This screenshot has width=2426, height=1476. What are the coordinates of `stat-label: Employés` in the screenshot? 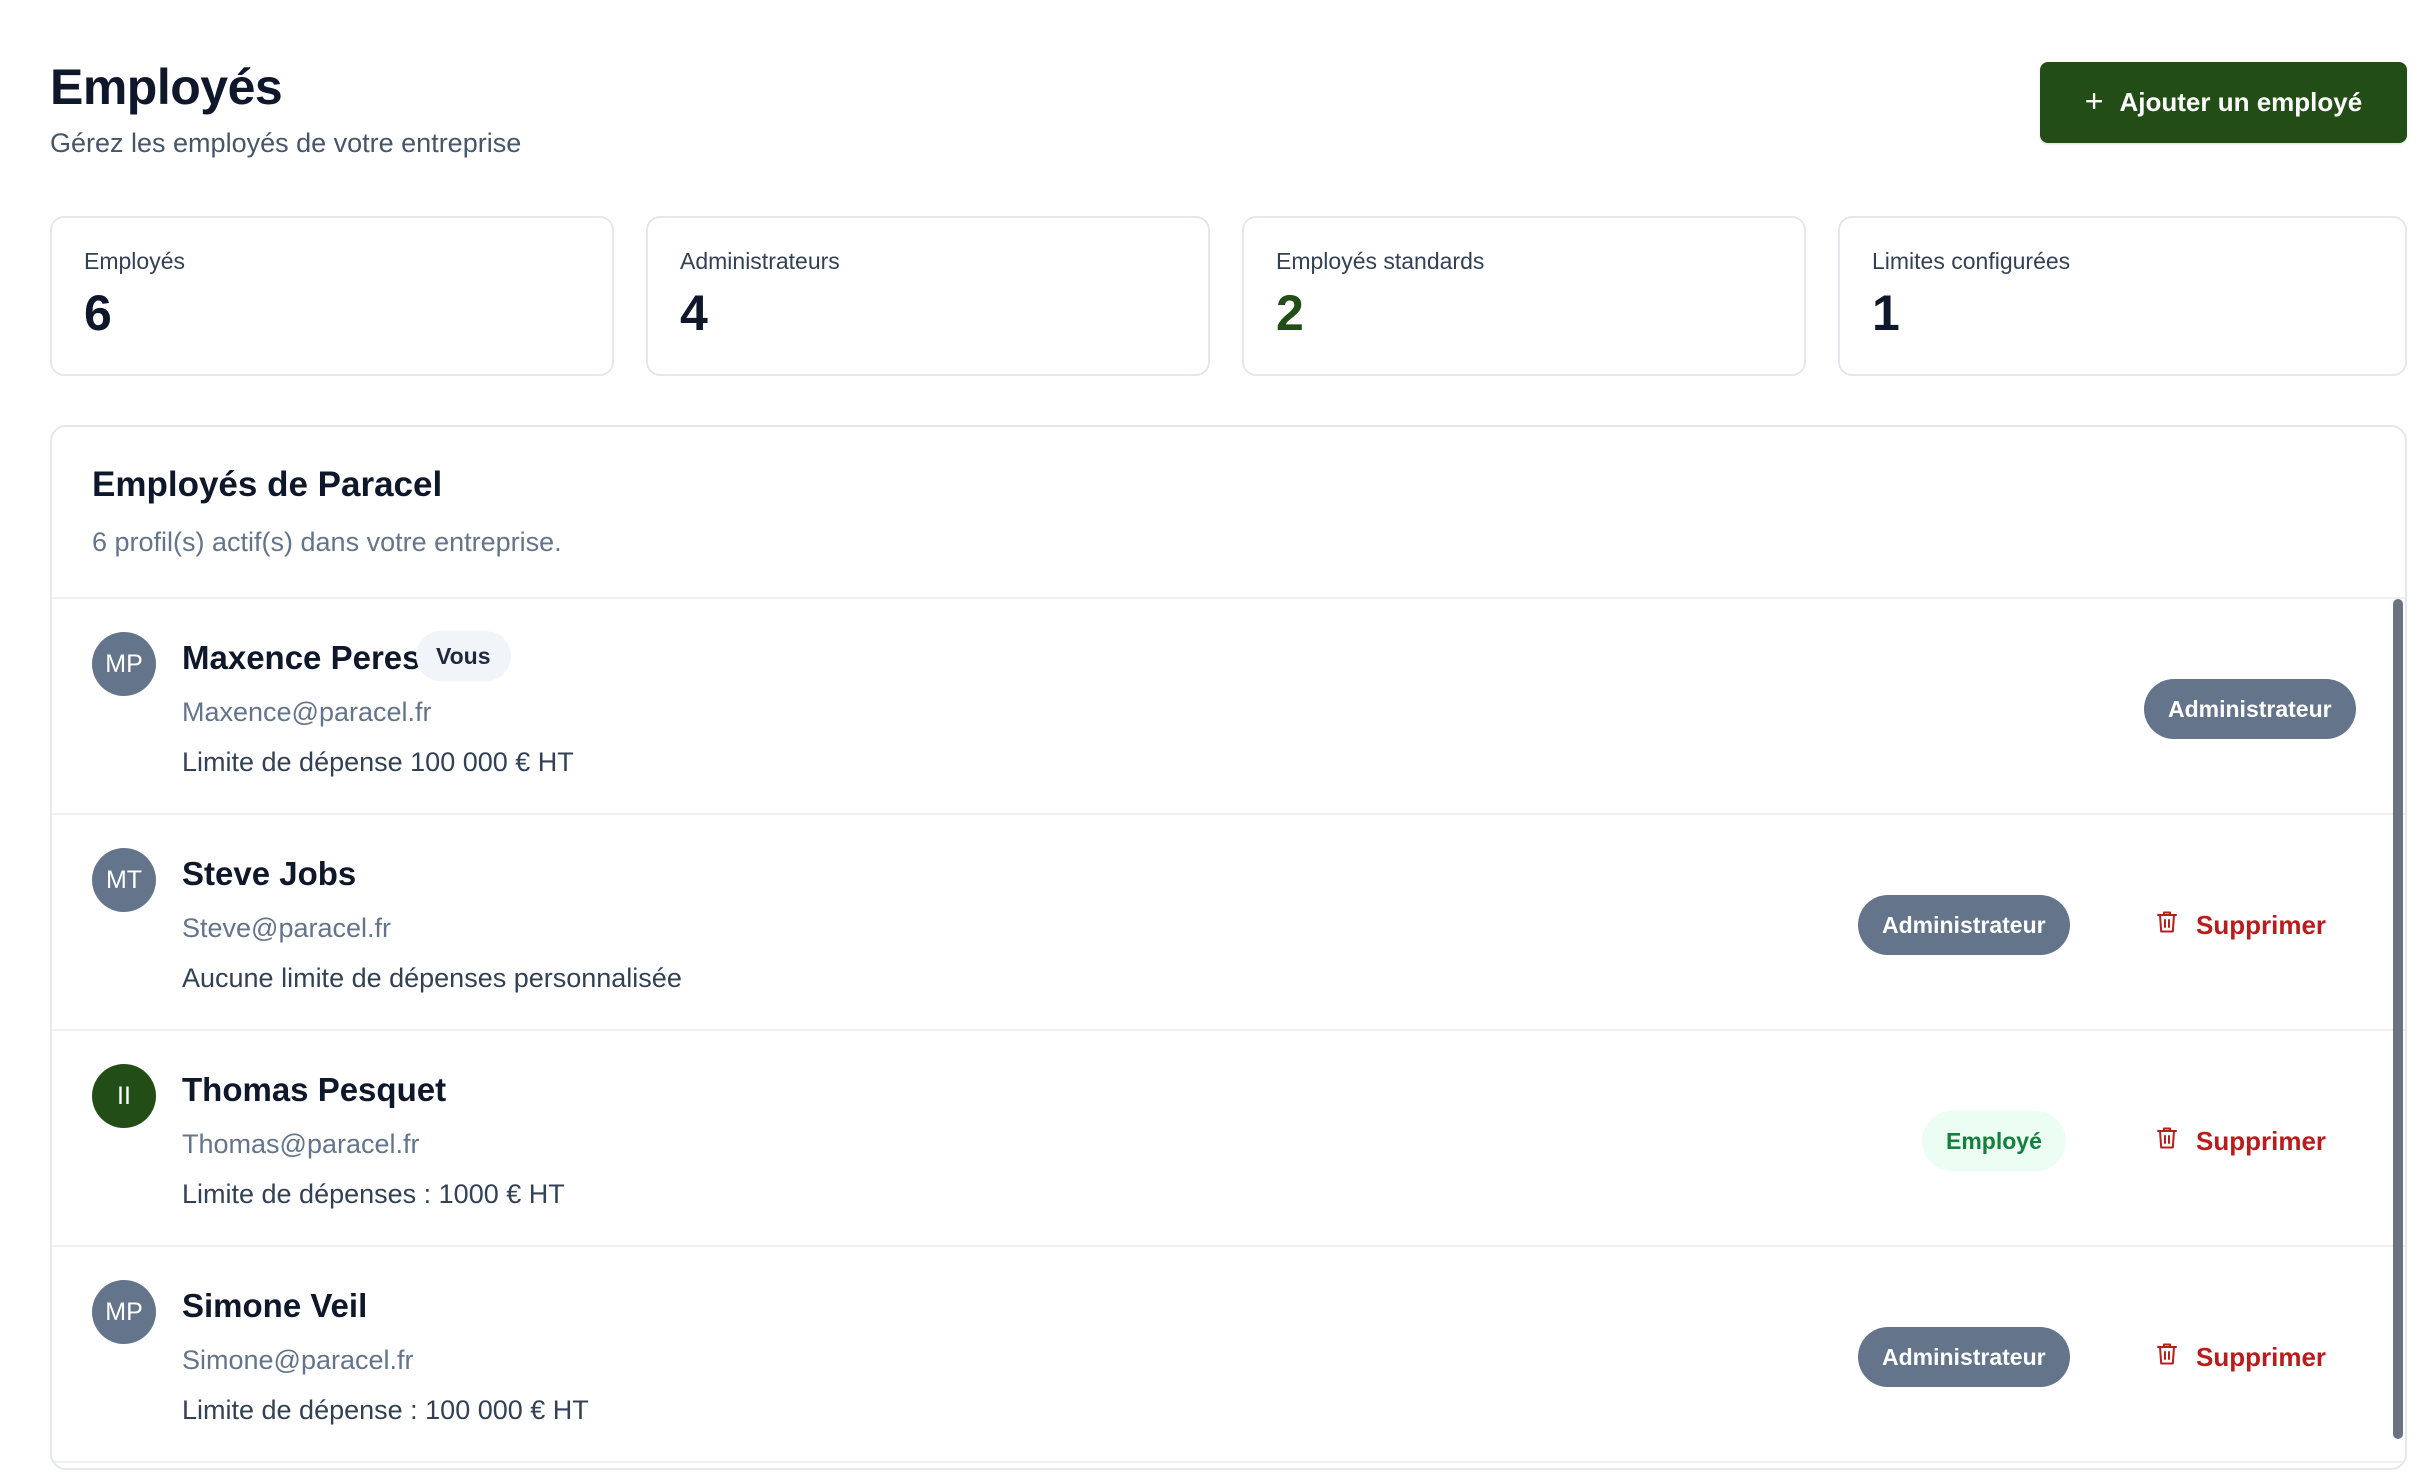 It's located at (134, 261).